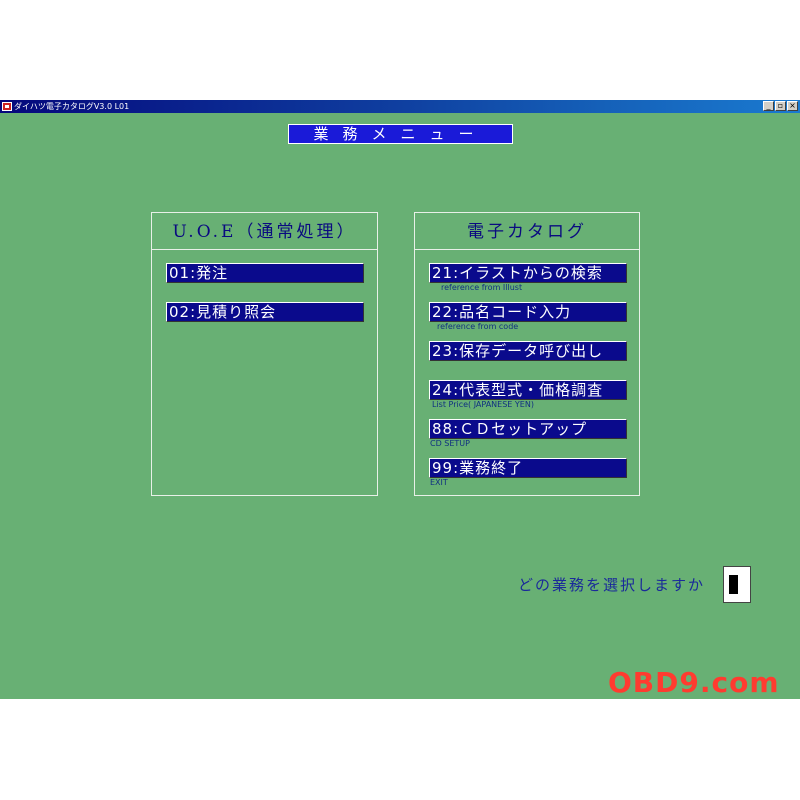  I want to click on maximize-button: ▫, so click(780, 106).